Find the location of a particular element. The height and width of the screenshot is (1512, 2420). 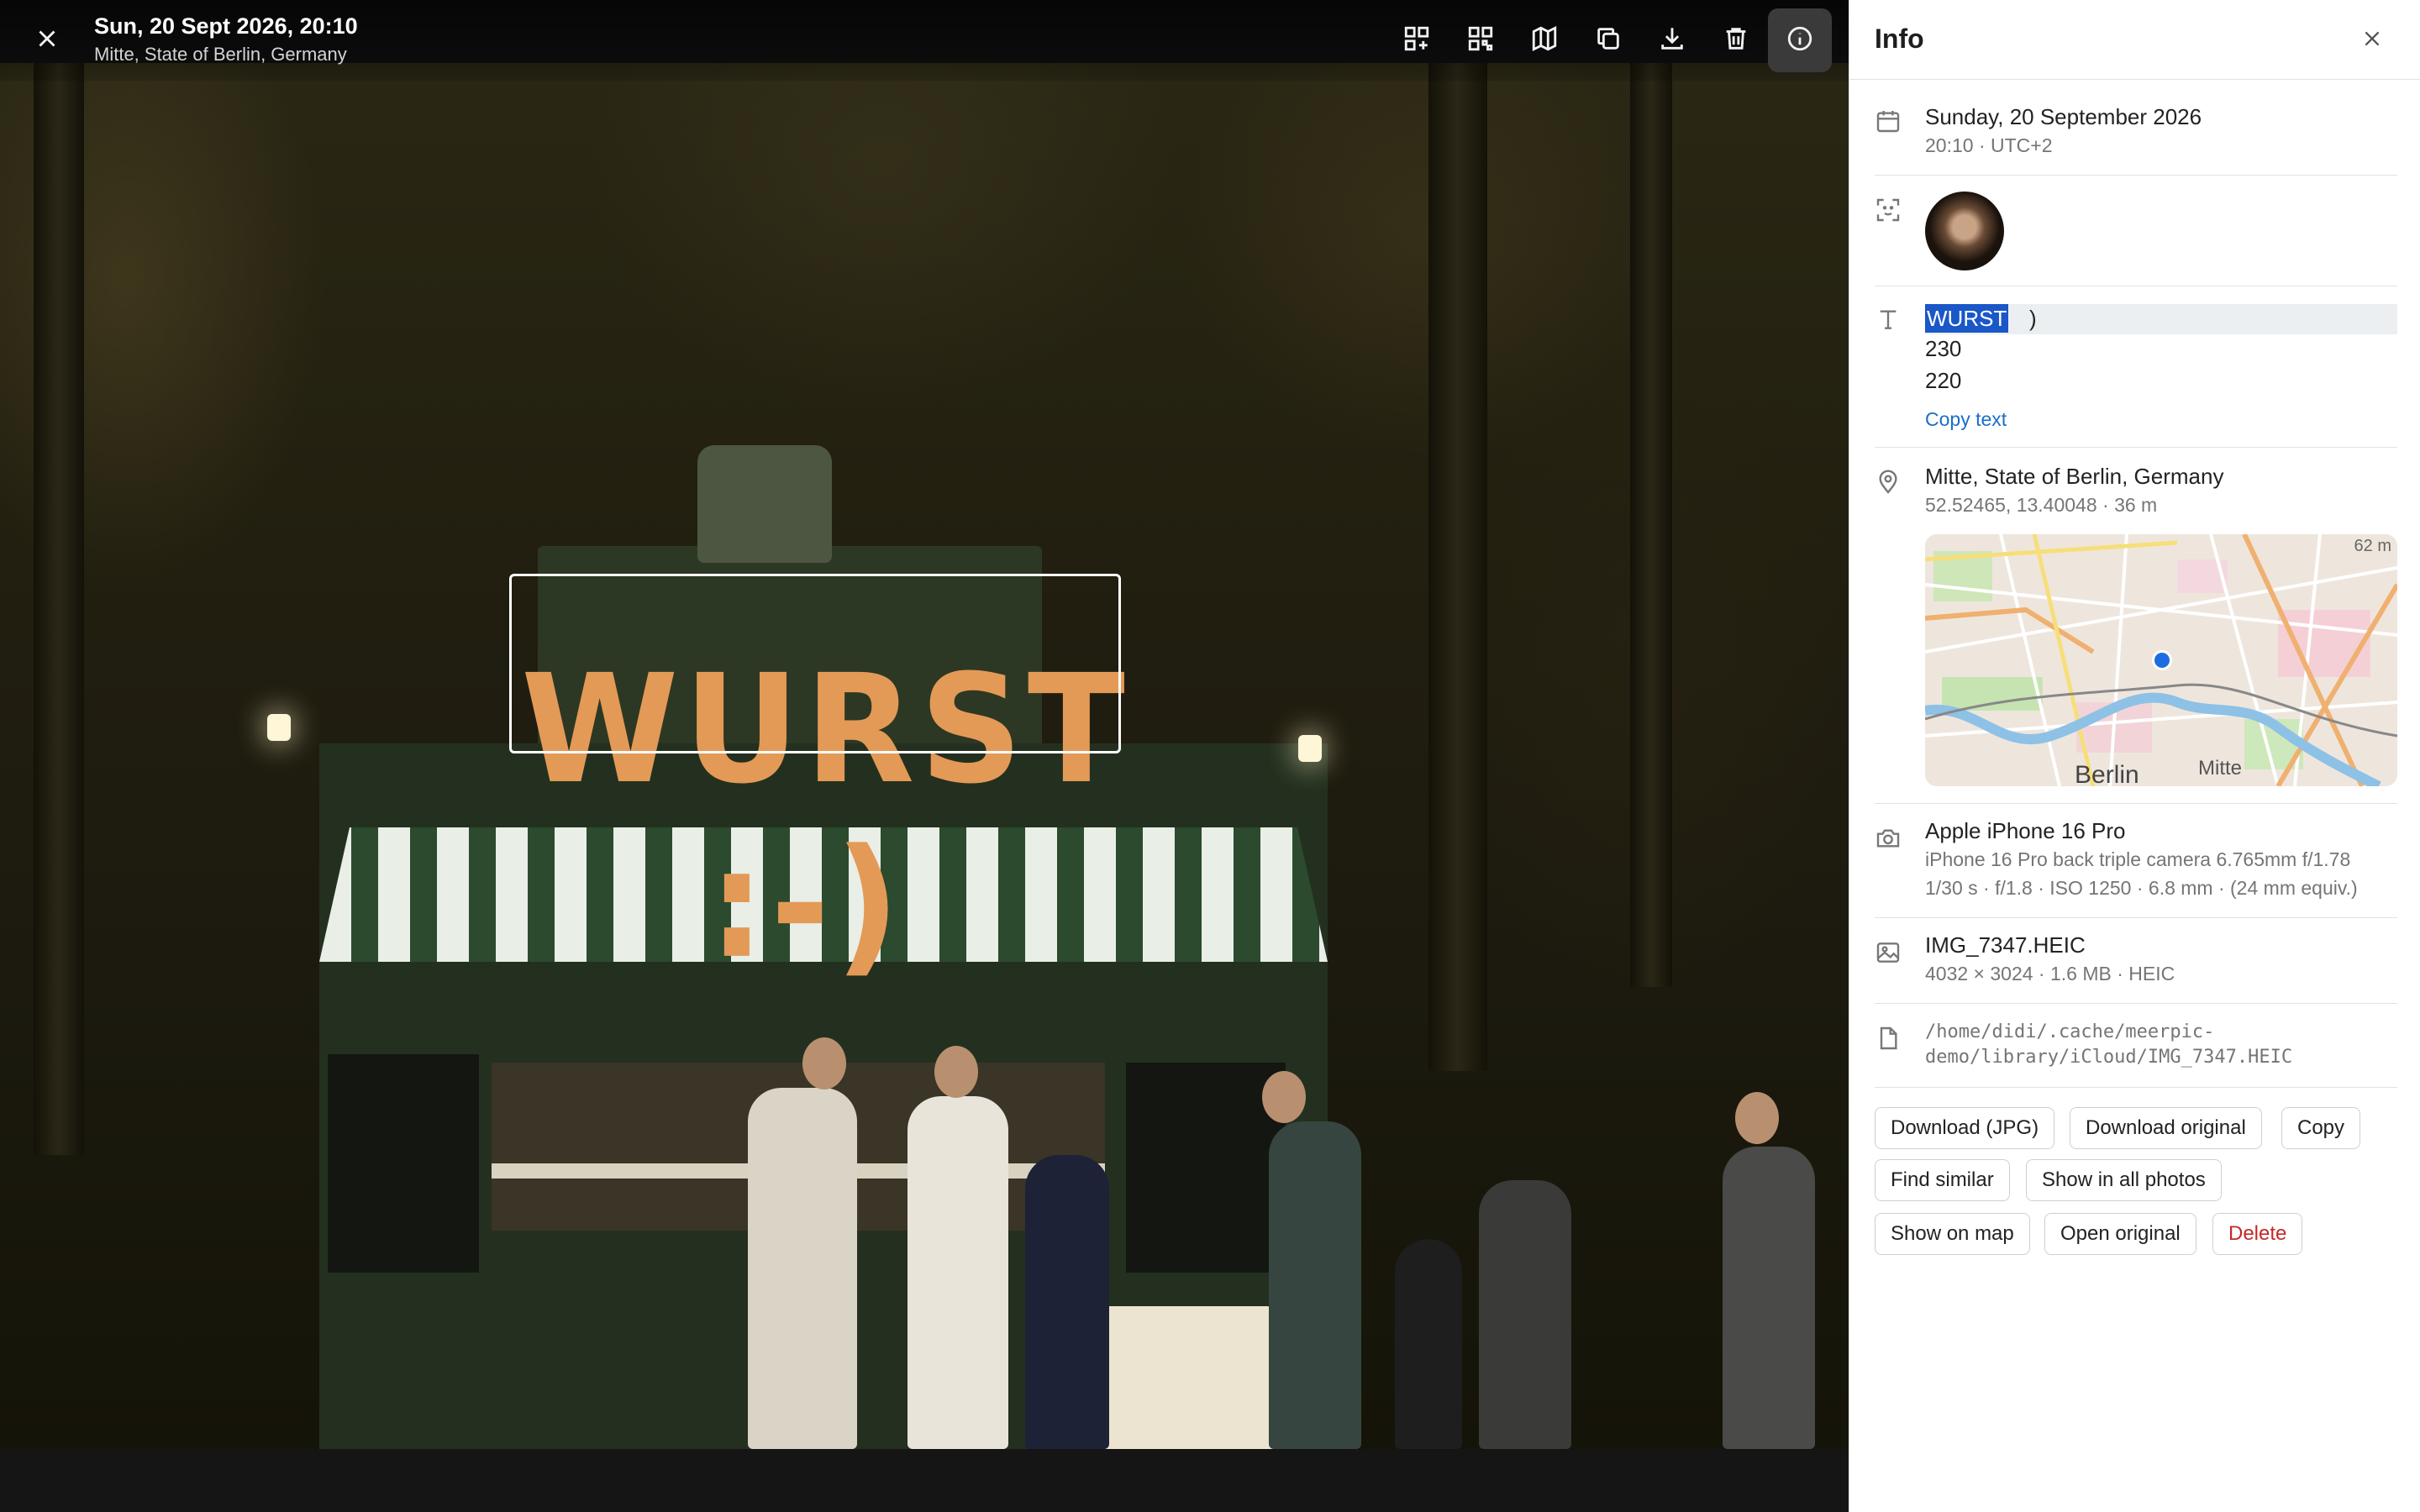

ocr-text-region is located at coordinates (815, 663).